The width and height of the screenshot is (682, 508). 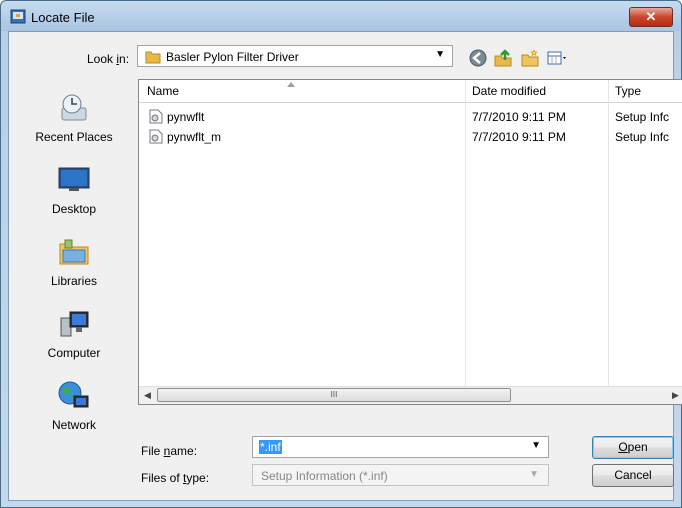 What do you see at coordinates (633, 447) in the screenshot?
I see `open-button: Open` at bounding box center [633, 447].